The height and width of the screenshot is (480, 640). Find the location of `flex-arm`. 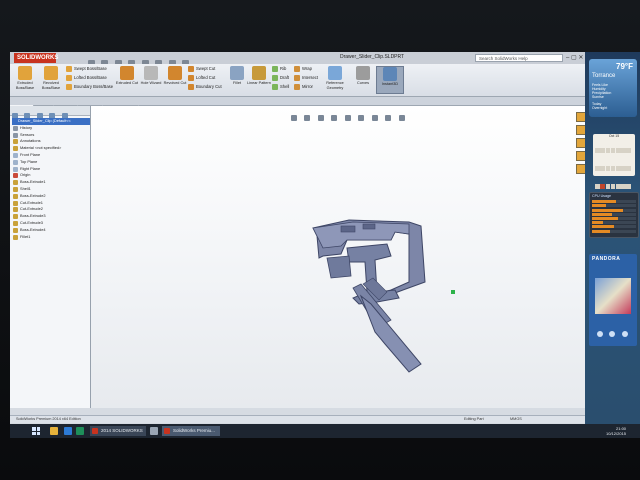

flex-arm is located at coordinates (390, 333).